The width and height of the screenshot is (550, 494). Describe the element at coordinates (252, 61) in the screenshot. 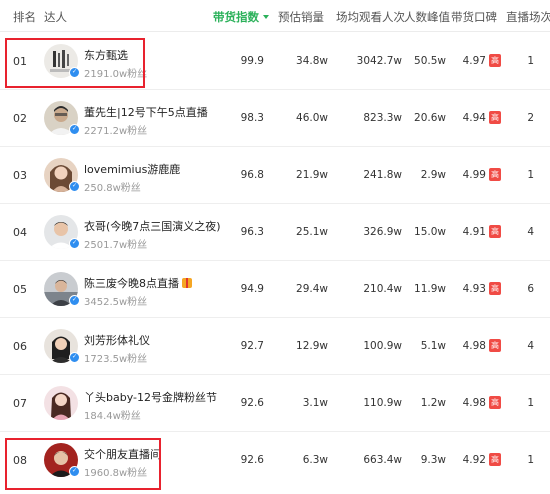

I see `index-value: 99.9` at that location.